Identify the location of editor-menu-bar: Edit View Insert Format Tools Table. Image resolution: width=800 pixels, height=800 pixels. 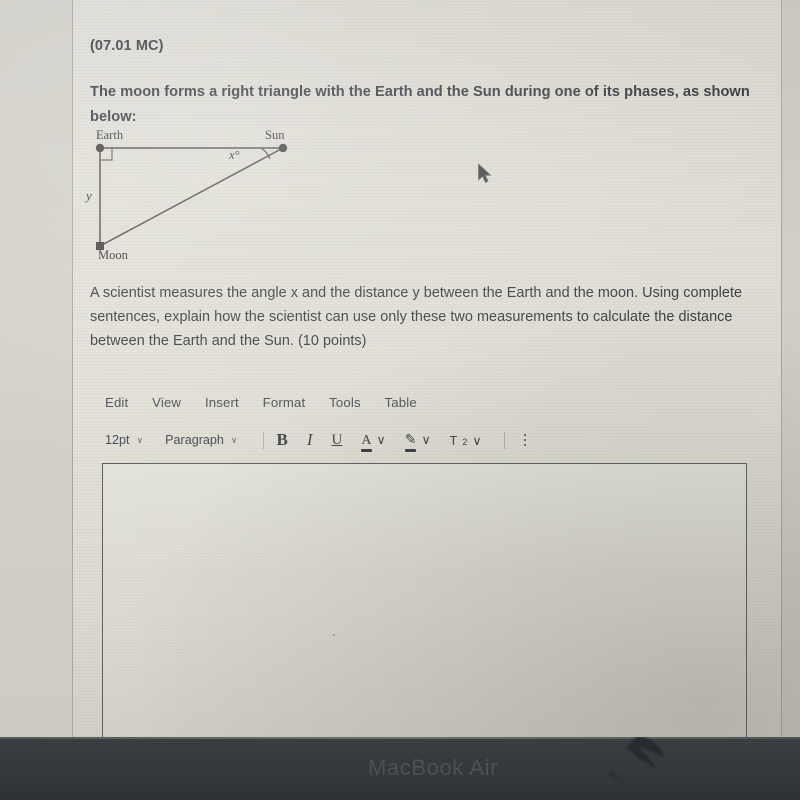
(261, 402).